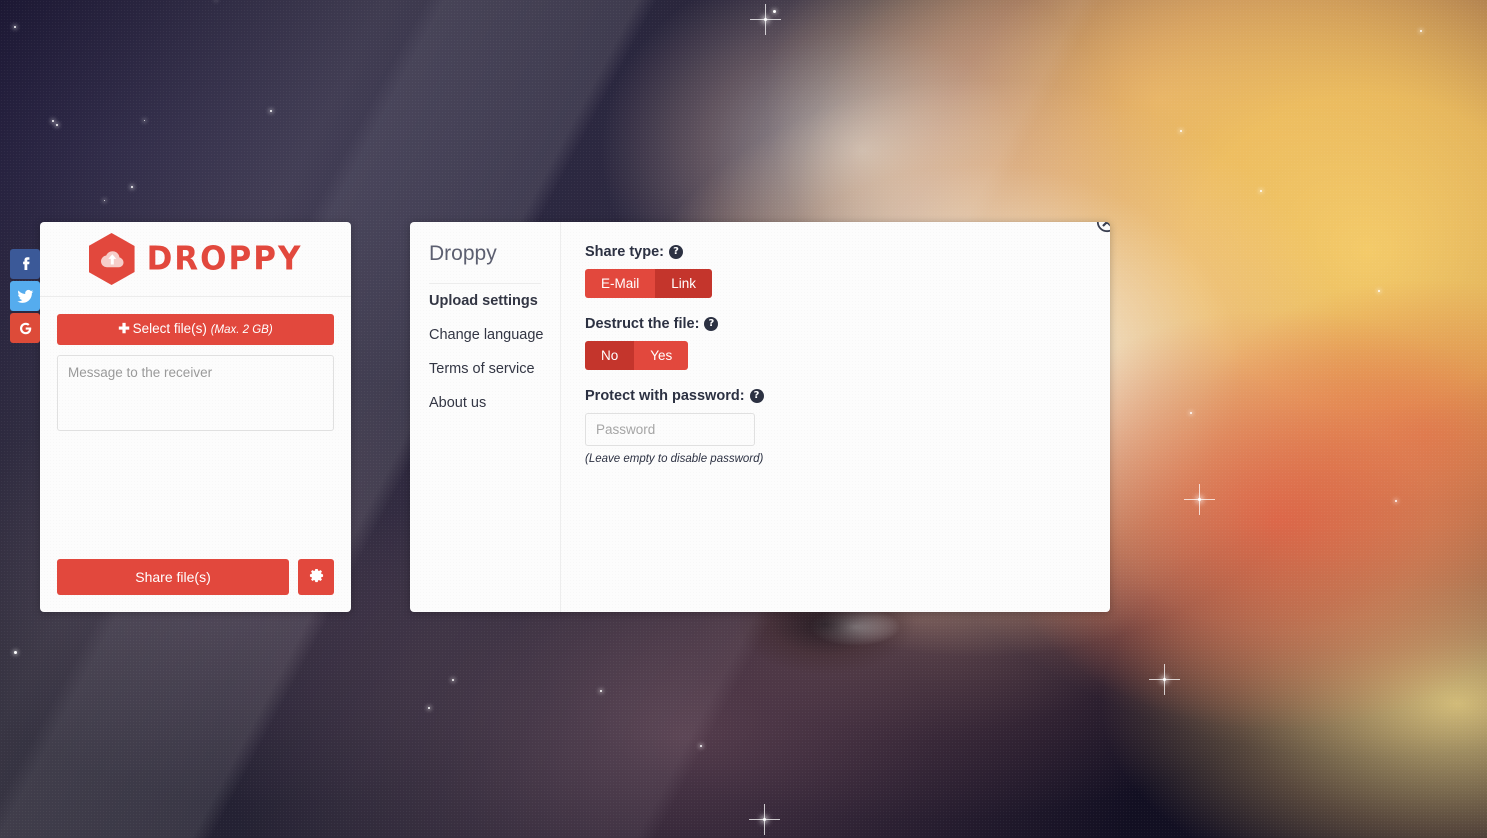  I want to click on upload-card-footer: Share file(s), so click(195, 577).